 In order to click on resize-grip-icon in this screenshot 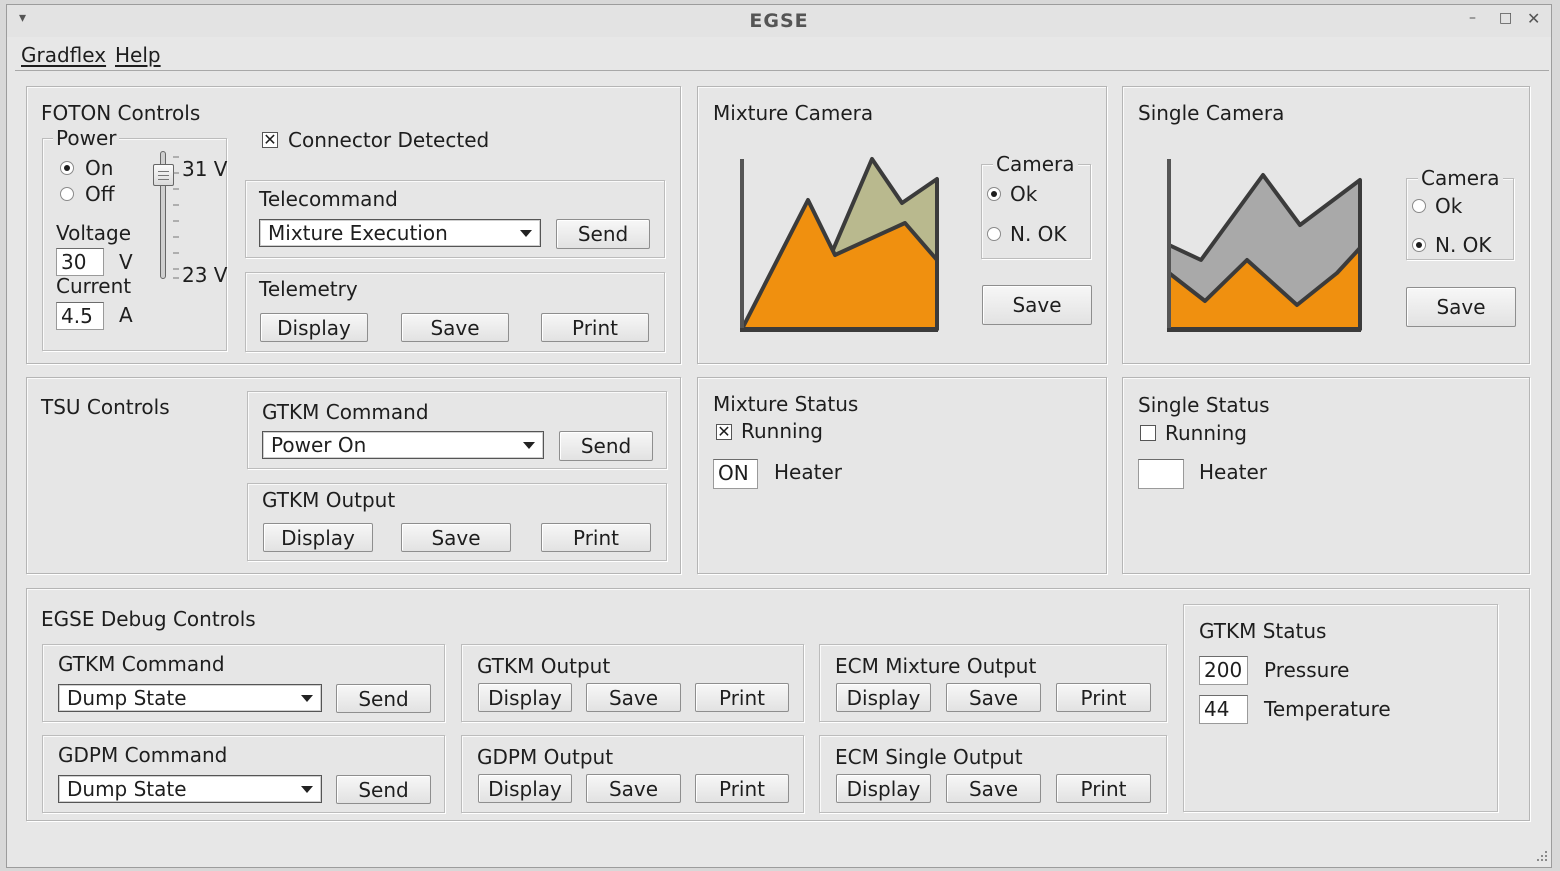, I will do `click(1541, 857)`.